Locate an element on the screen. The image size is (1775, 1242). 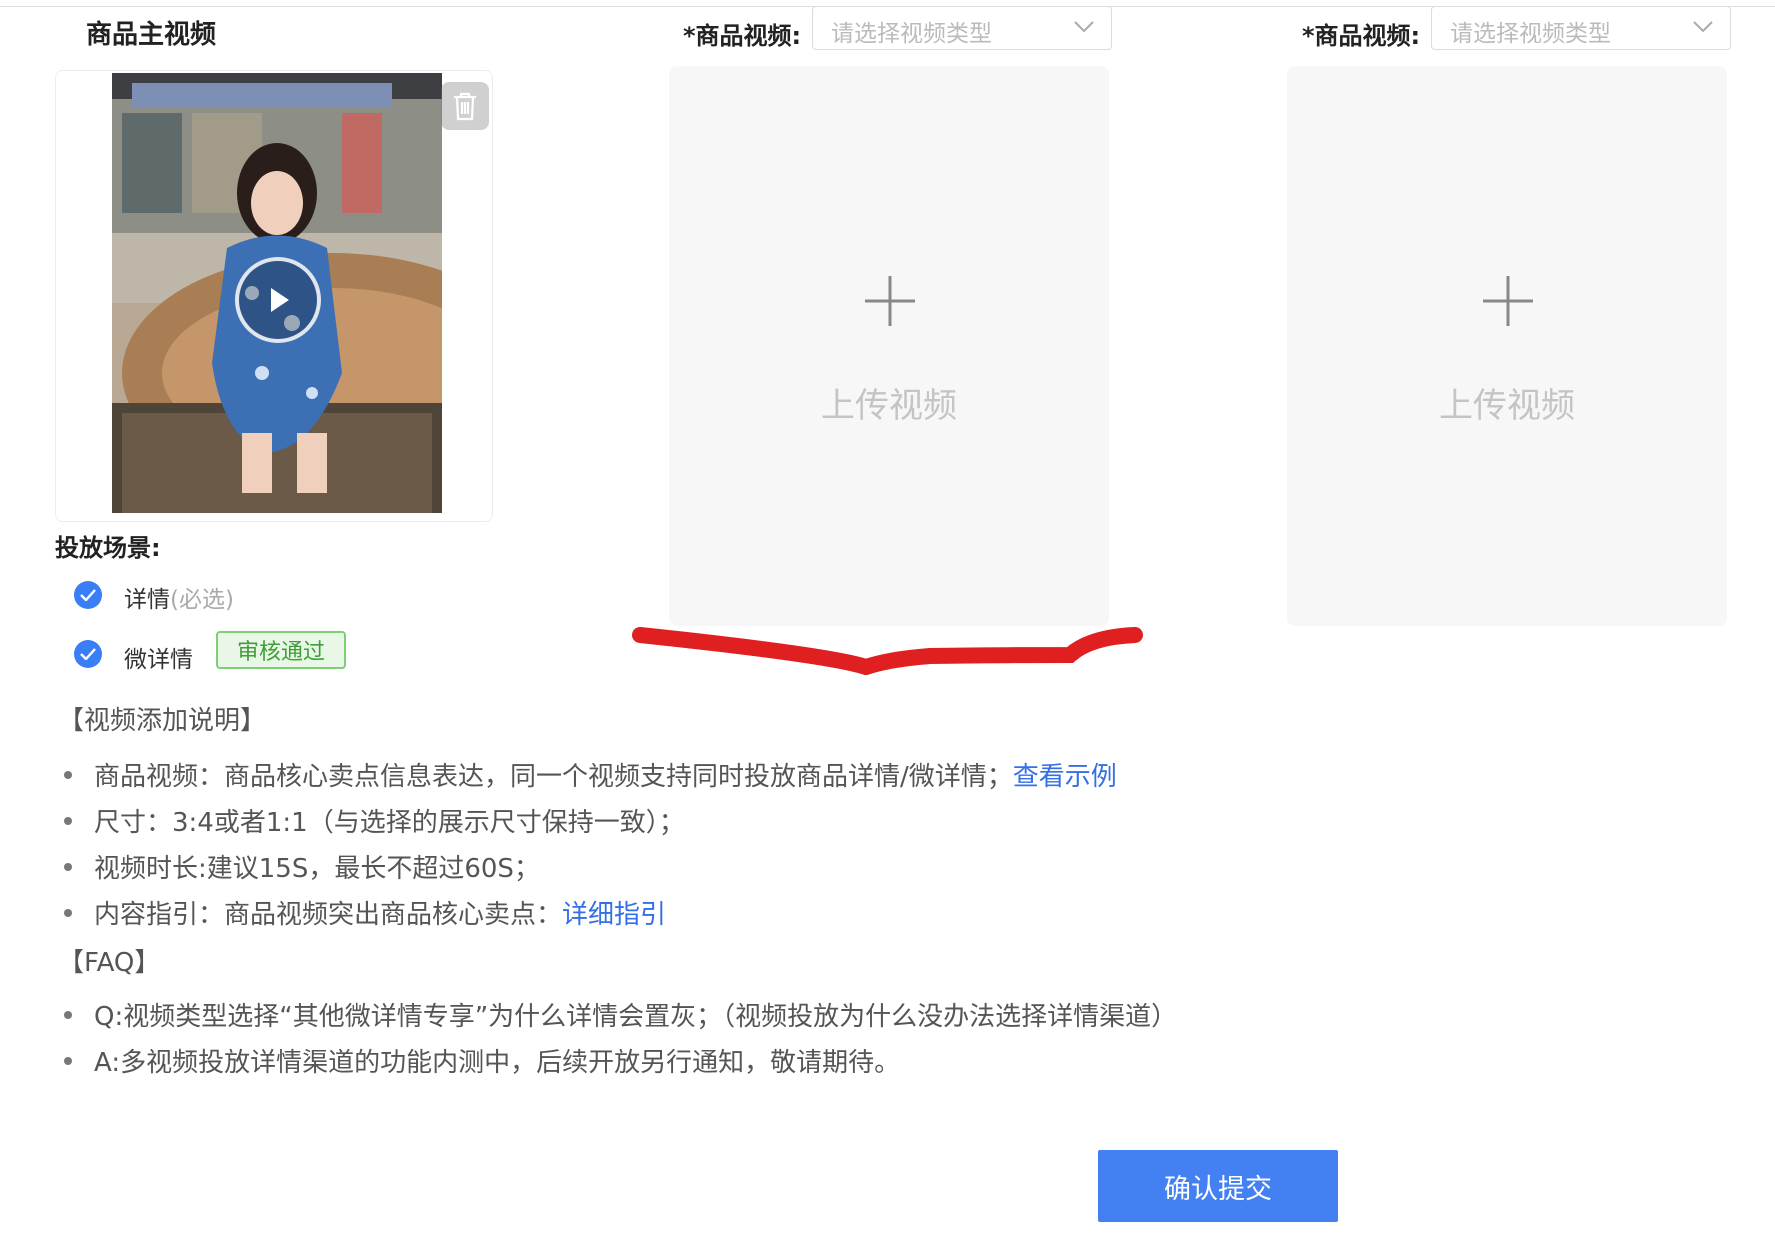
main-video-card is located at coordinates (274, 296).